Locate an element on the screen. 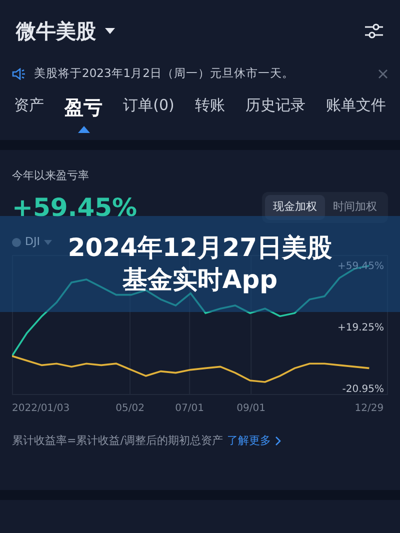 This screenshot has height=533, width=400. banner-text: 基金实时App is located at coordinates (200, 280).